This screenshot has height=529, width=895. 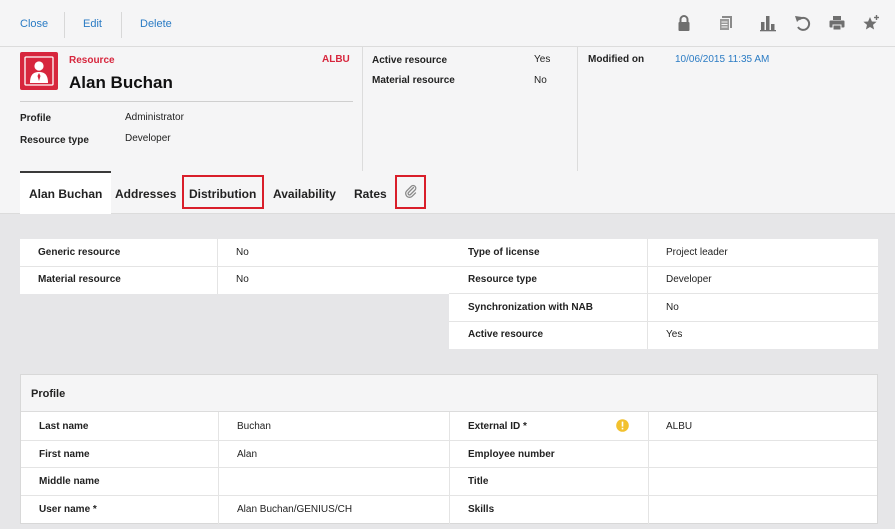 What do you see at coordinates (34, 24) in the screenshot?
I see `close-button: Close` at bounding box center [34, 24].